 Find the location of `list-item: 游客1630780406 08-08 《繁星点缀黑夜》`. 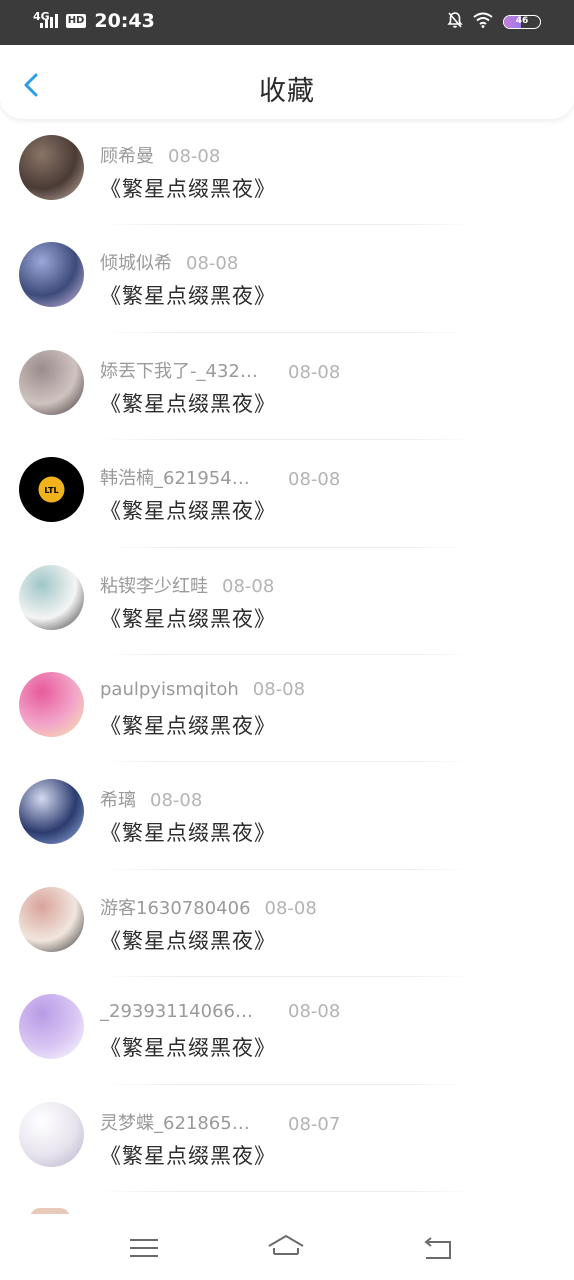

list-item: 游客1630780406 08-08 《繁星点缀黑夜》 is located at coordinates (287, 924).